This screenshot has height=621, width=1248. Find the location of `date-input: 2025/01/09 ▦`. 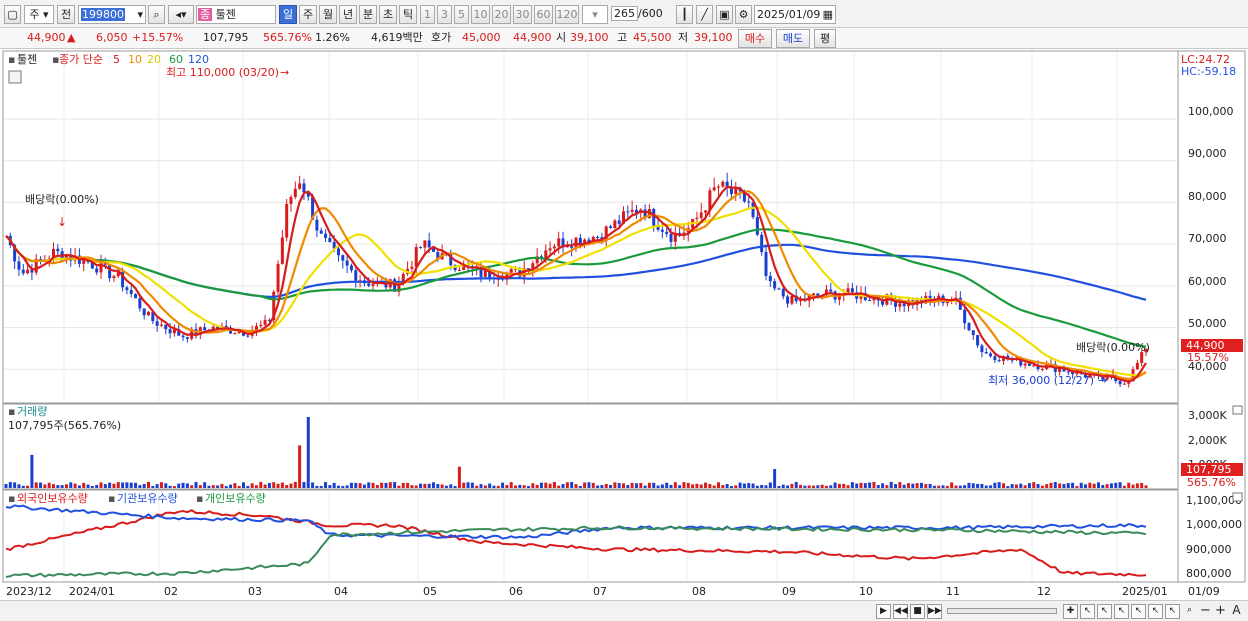

date-input: 2025/01/09 ▦ is located at coordinates (795, 14).